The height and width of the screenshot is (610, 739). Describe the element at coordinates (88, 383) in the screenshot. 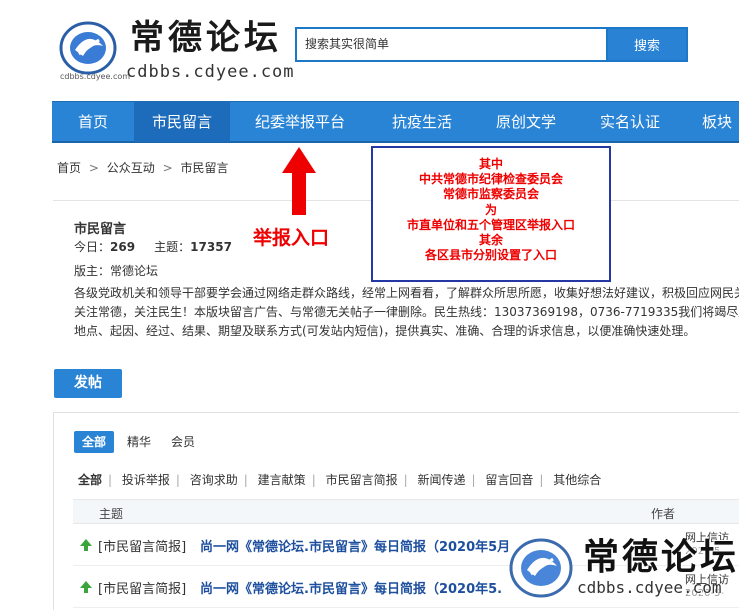

I see `new-post-button: 发帖` at that location.